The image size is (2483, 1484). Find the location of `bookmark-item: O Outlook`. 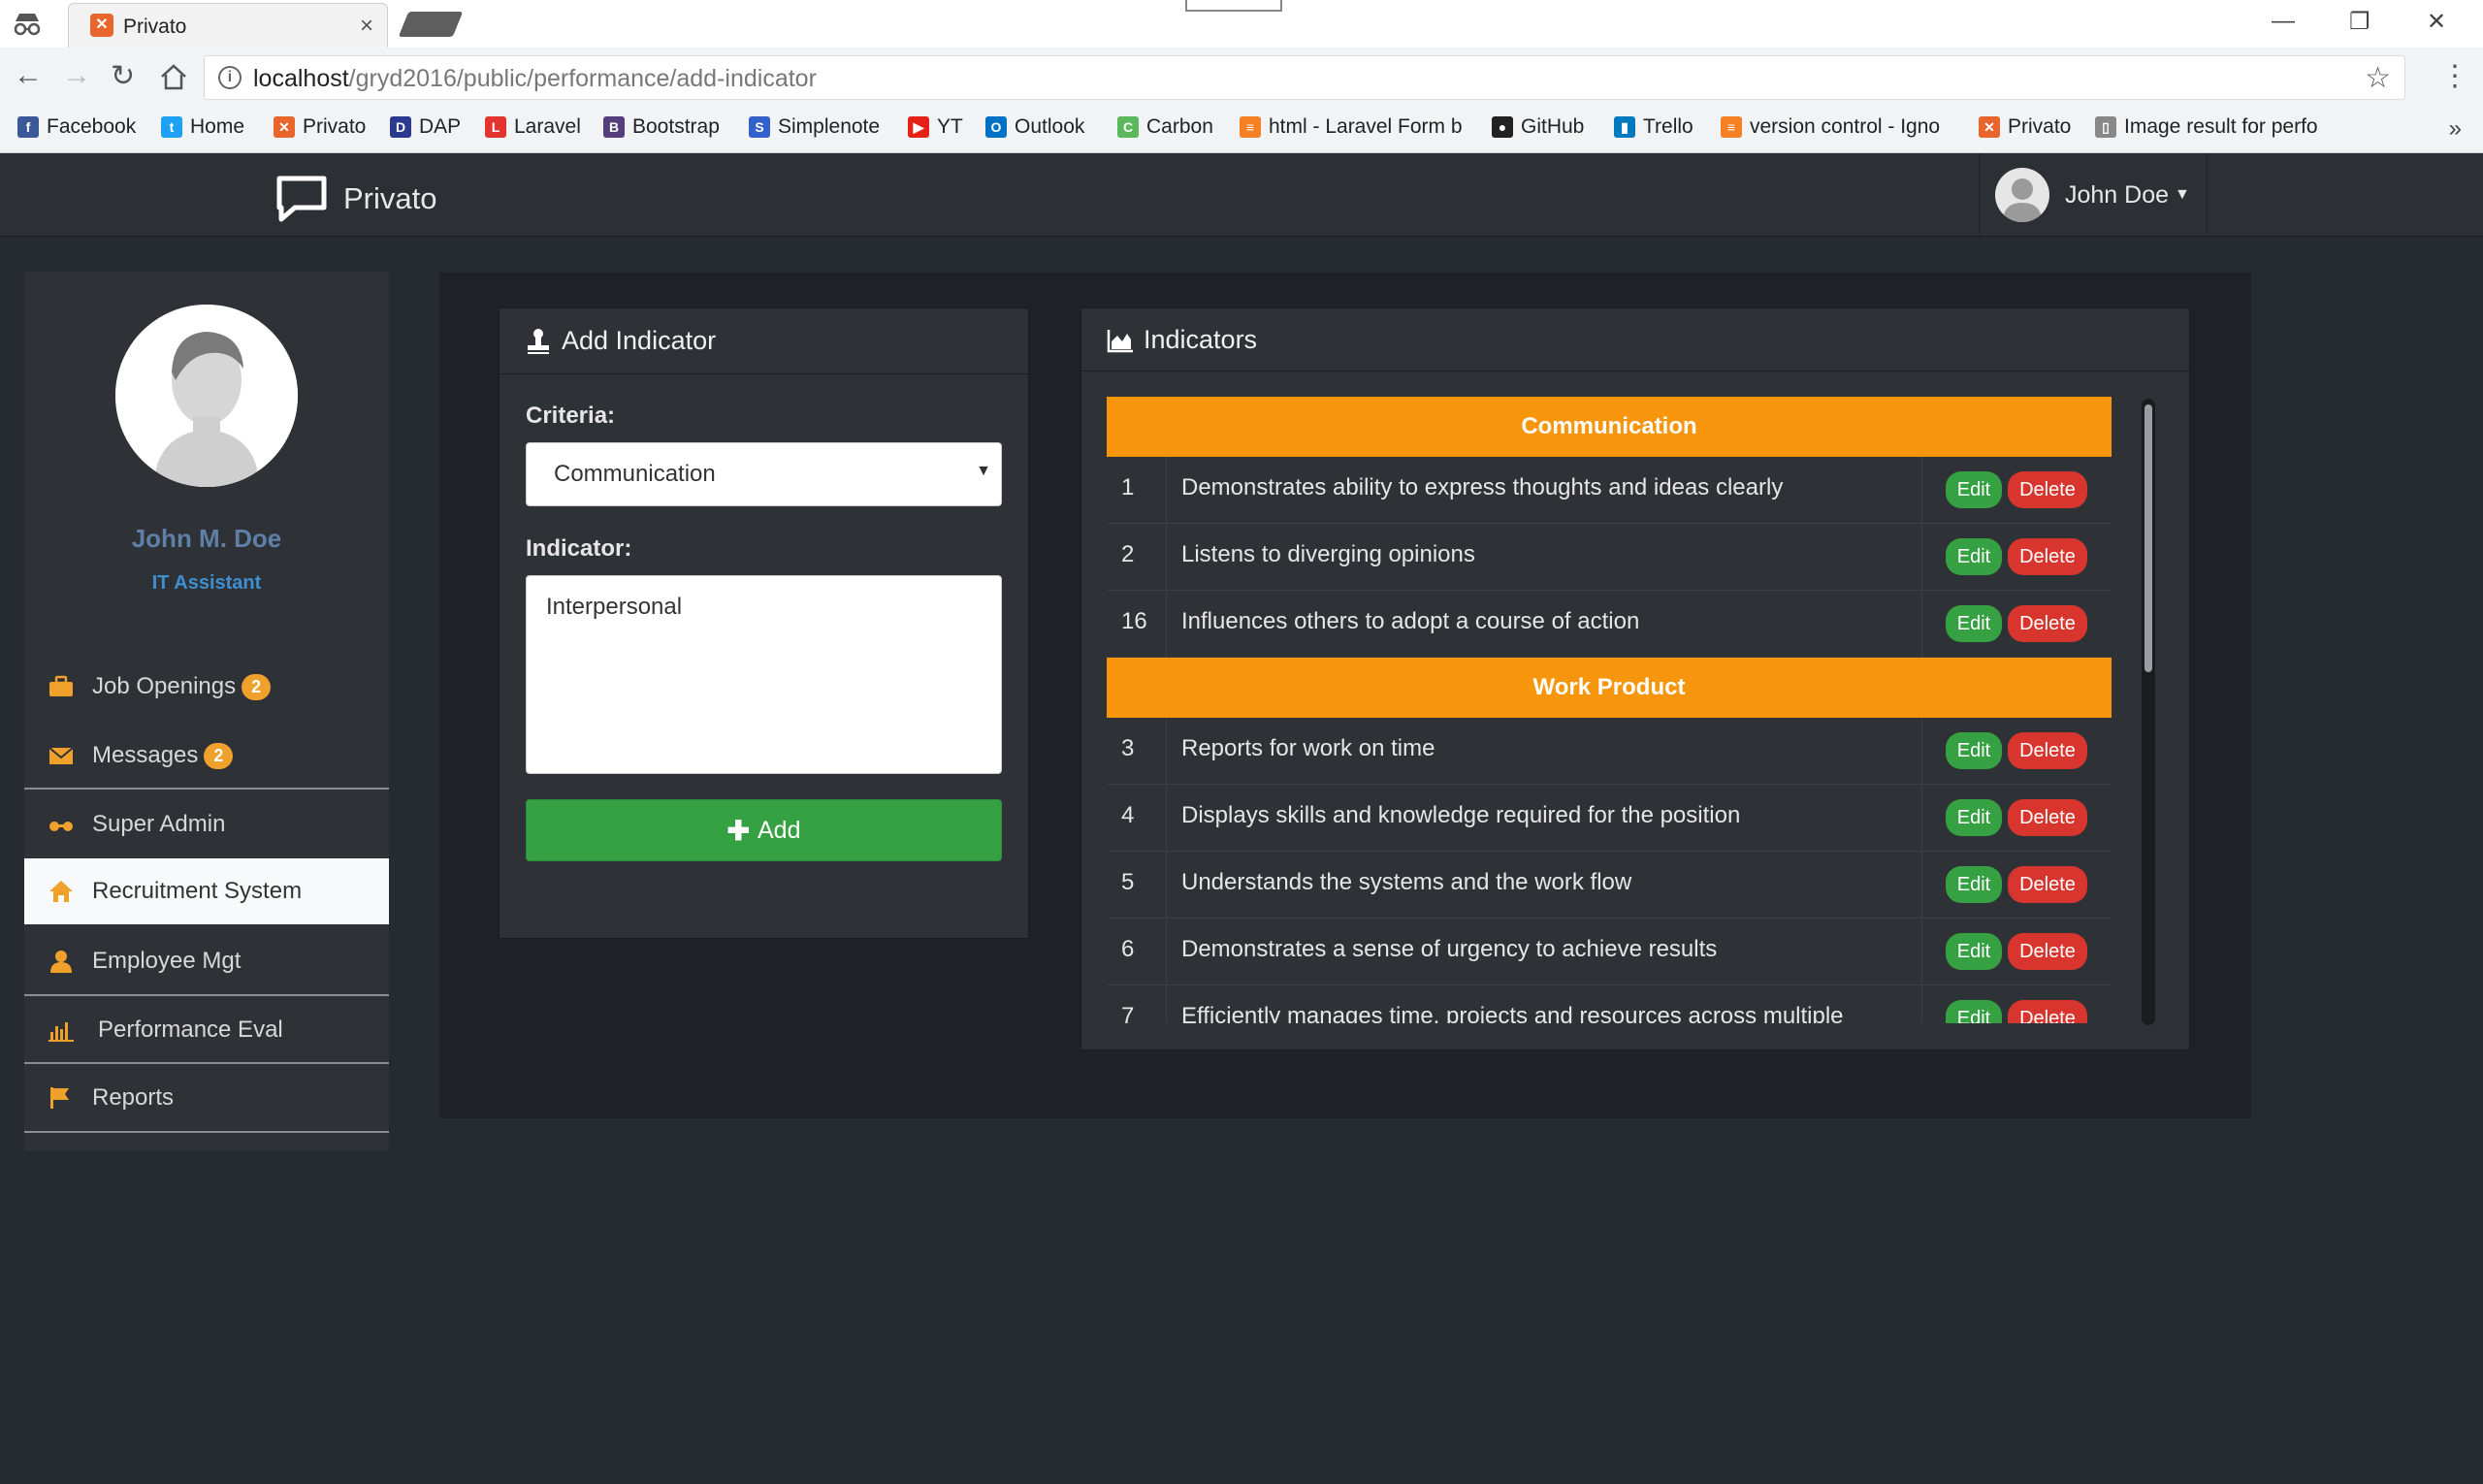

bookmark-item: O Outlook is located at coordinates (1035, 127).